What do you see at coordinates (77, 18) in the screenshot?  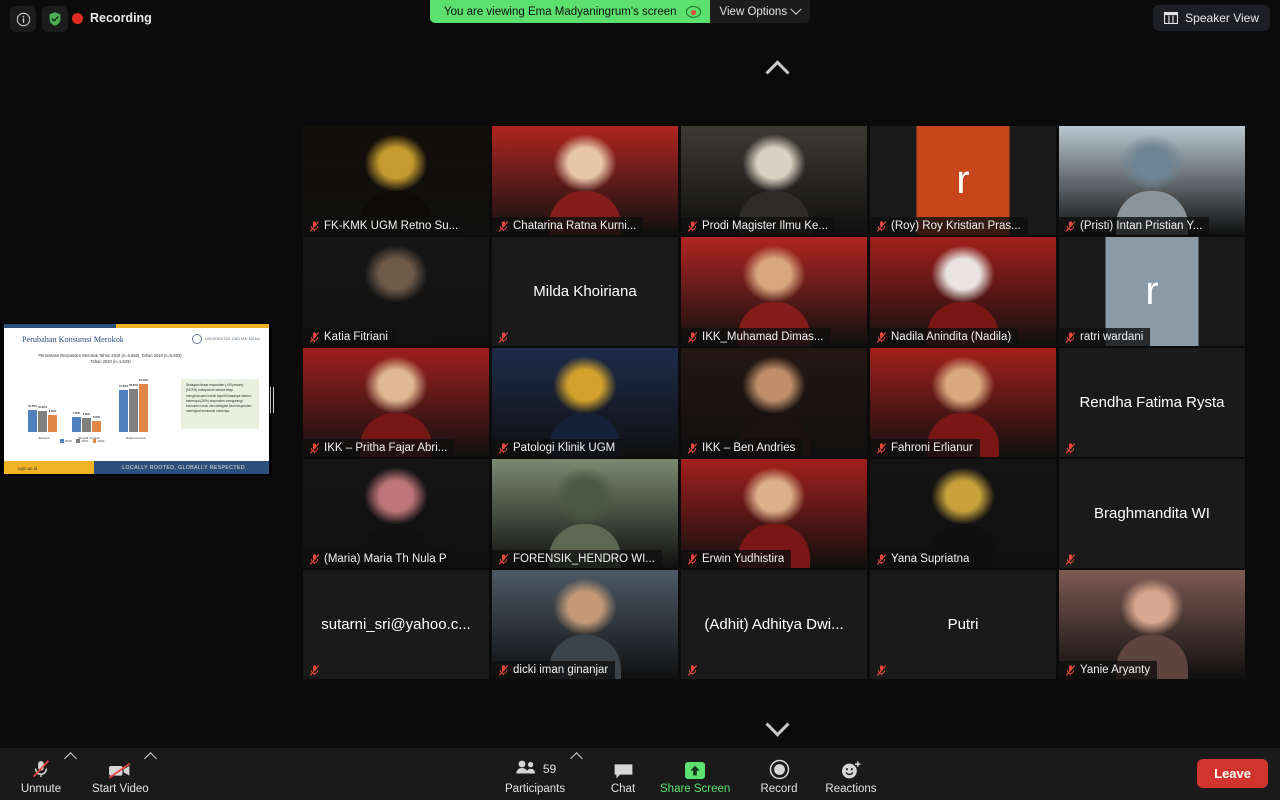 I see `recording-dot-icon` at bounding box center [77, 18].